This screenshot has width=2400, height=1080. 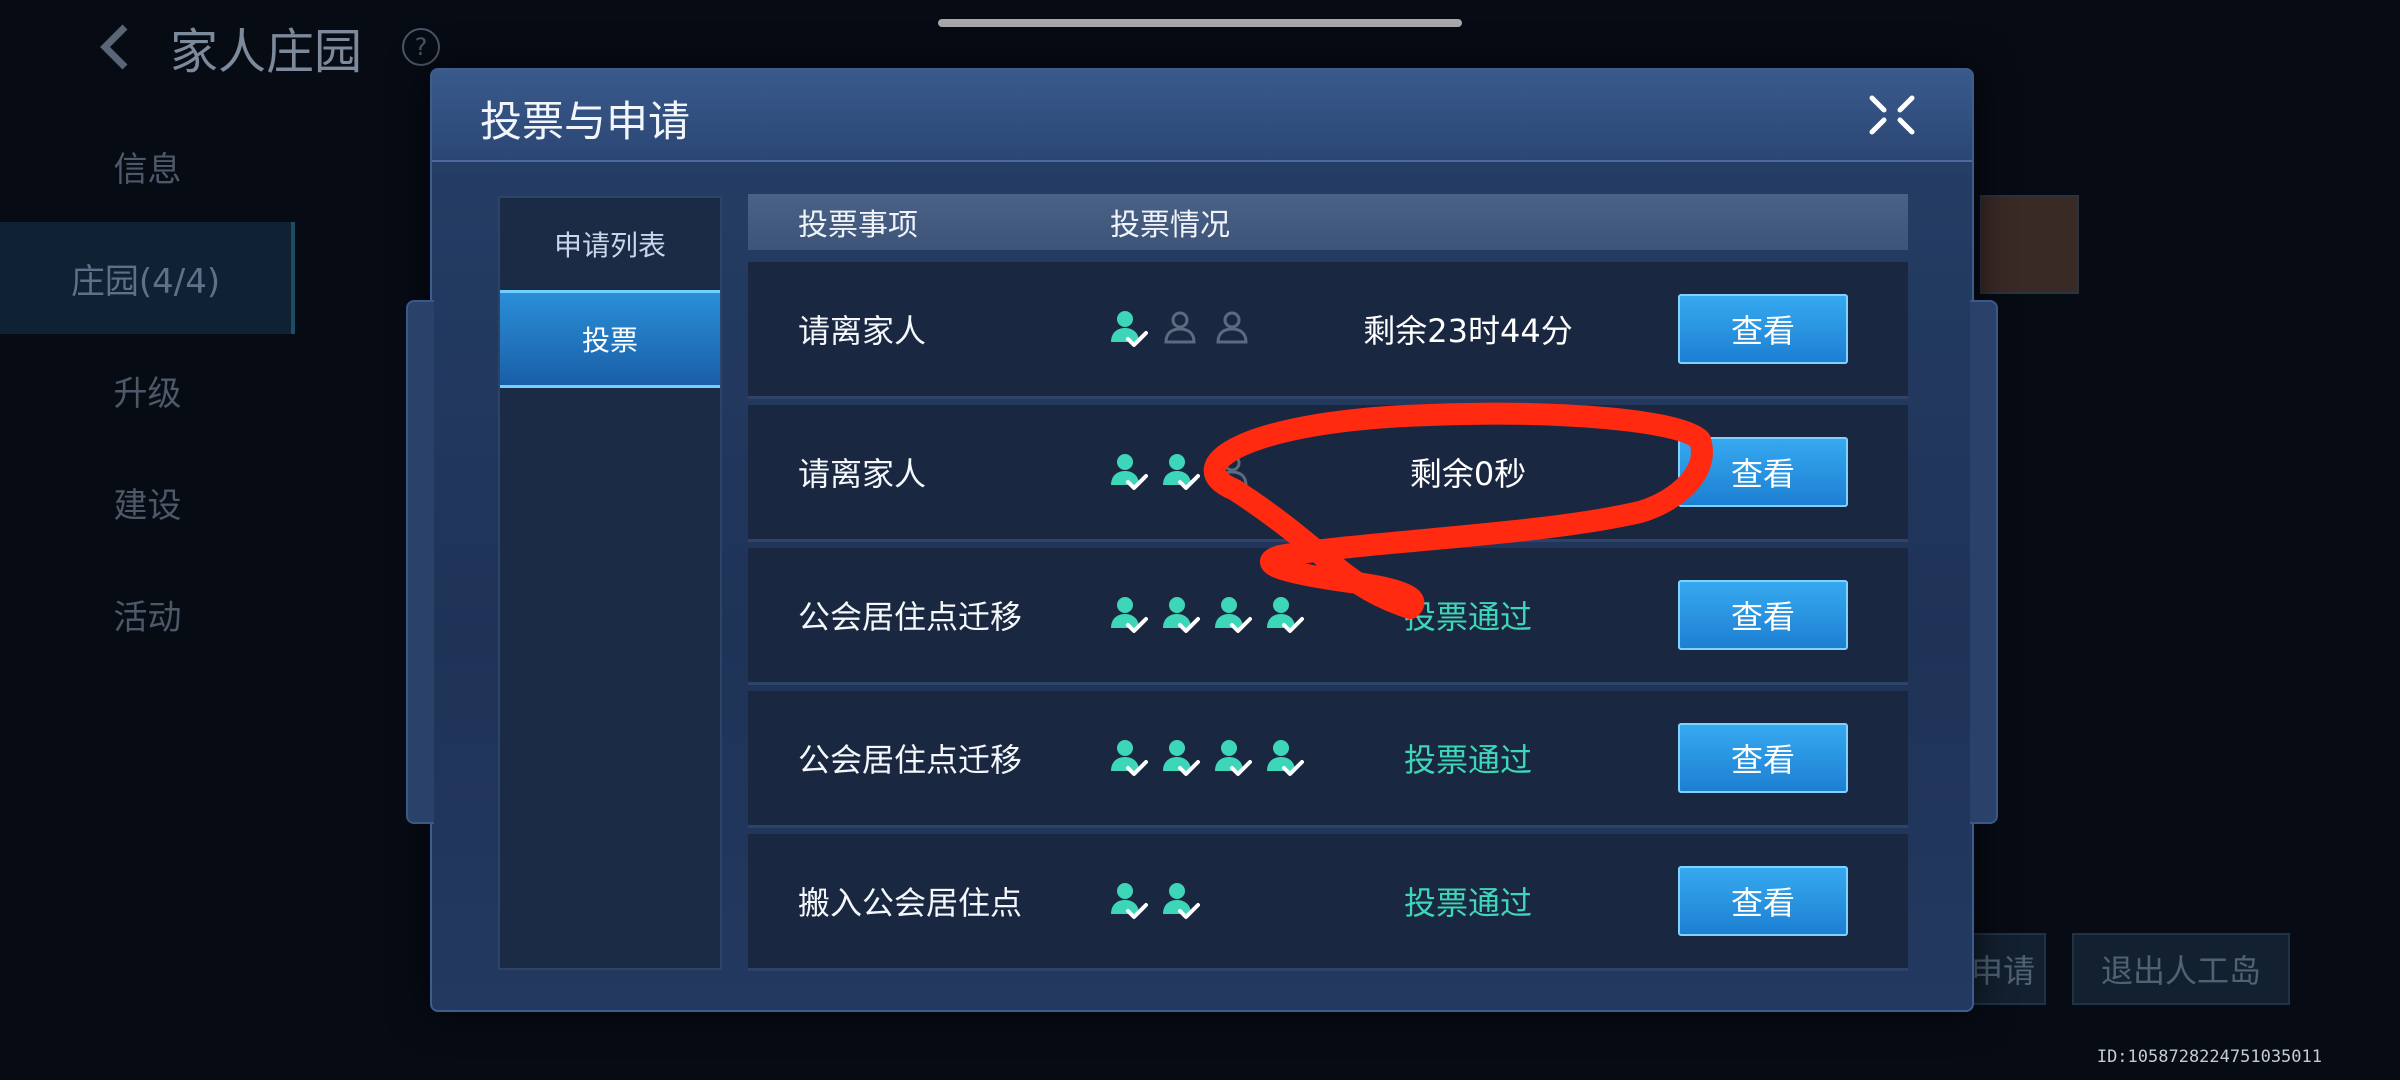 What do you see at coordinates (1468, 331) in the screenshot?
I see `vote-result-text: 剩余23时44分` at bounding box center [1468, 331].